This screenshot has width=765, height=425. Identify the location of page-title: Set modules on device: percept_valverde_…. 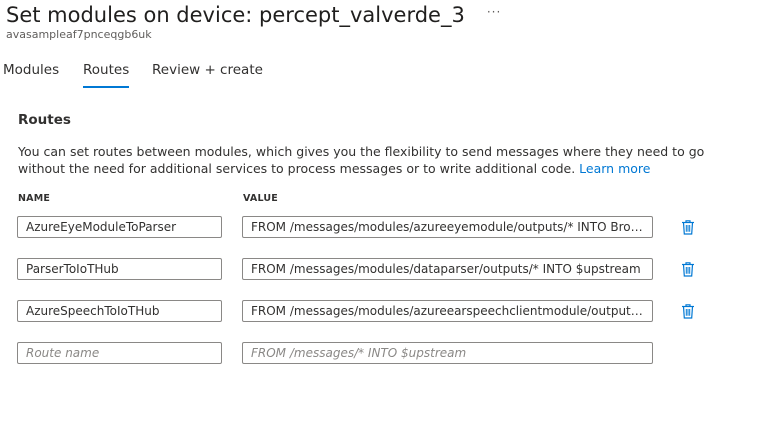
(235, 15).